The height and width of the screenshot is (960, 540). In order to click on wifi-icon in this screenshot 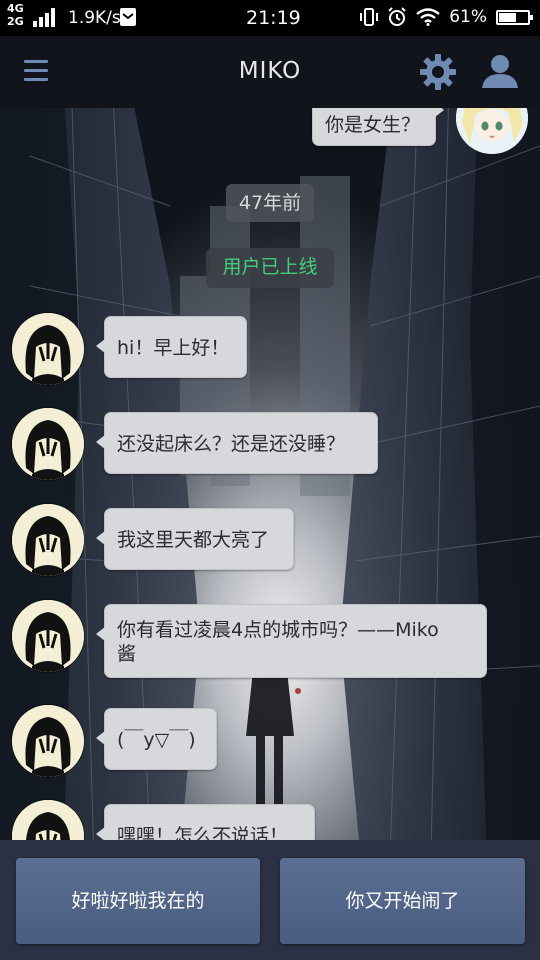, I will do `click(428, 17)`.